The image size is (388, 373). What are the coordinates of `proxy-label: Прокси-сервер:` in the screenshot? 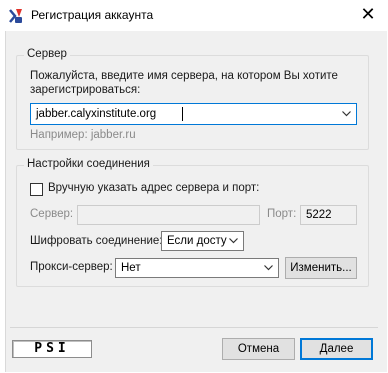 It's located at (71, 267).